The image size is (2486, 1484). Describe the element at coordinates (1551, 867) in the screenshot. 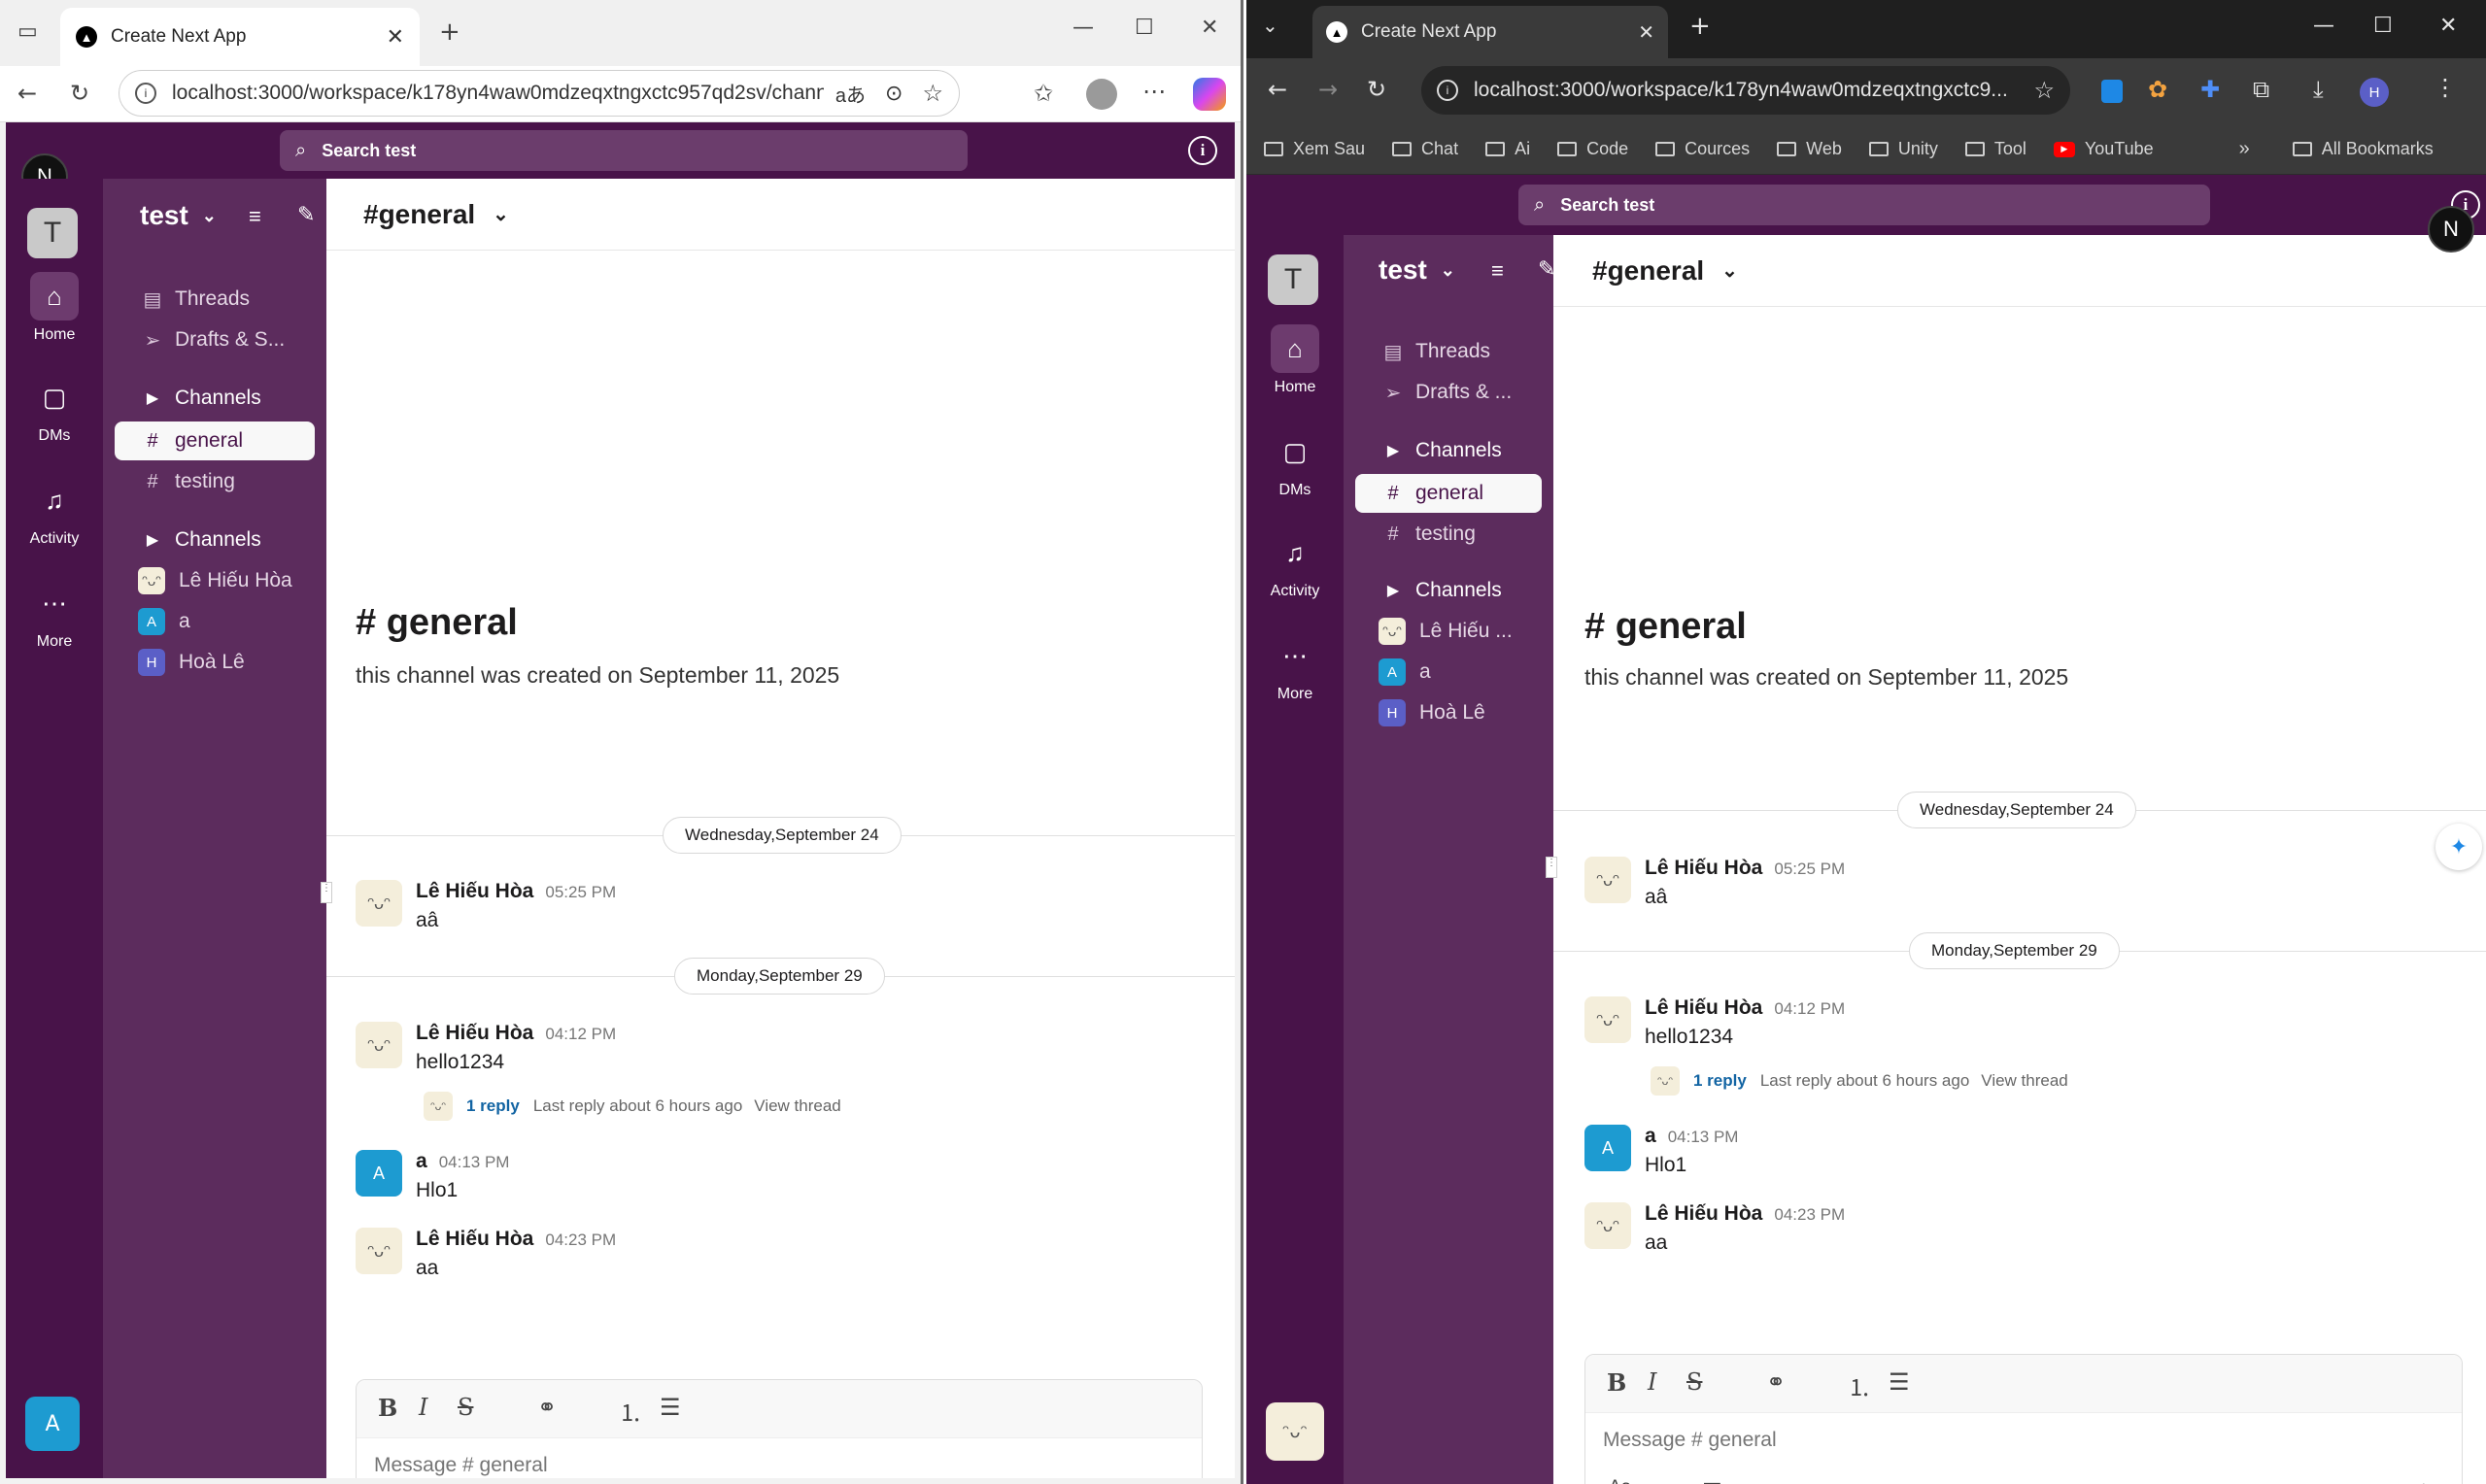

I see `resize-handle-icon: ⋮` at that location.